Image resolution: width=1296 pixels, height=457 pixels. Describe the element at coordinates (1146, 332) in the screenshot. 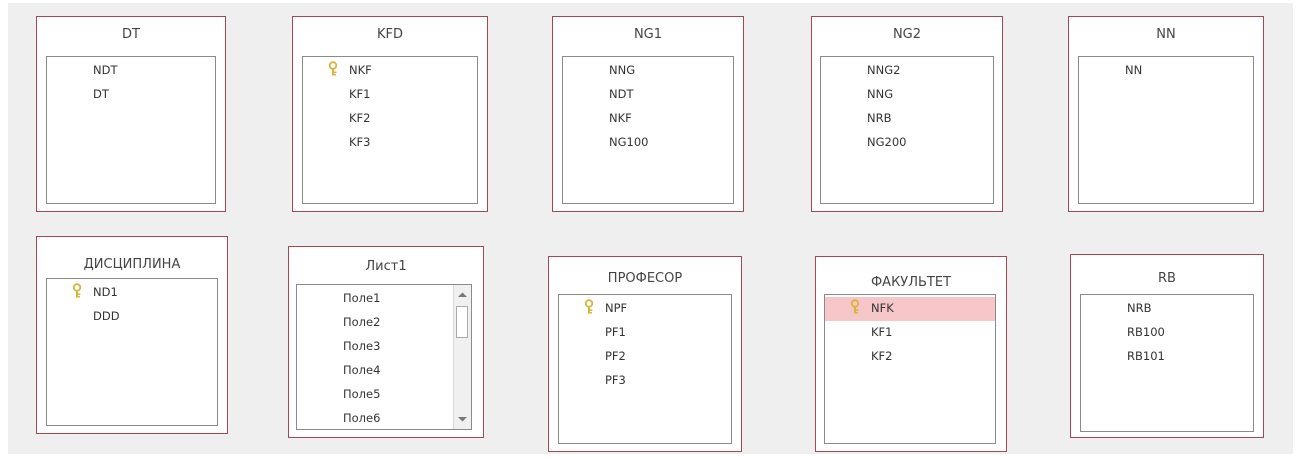

I see `field-name: RB100` at that location.